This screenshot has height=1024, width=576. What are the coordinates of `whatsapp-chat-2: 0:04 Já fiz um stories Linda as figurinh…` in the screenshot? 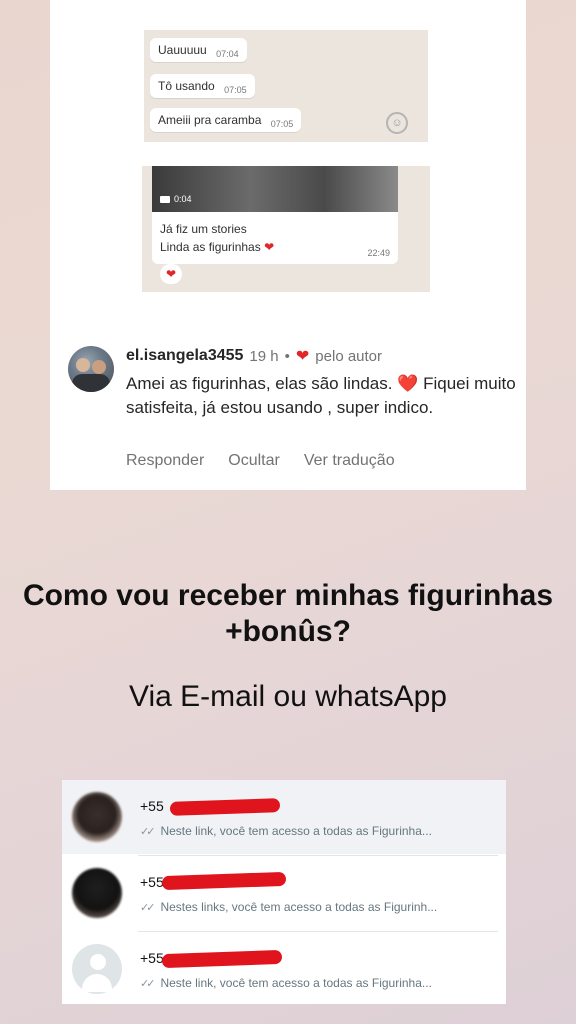 It's located at (286, 229).